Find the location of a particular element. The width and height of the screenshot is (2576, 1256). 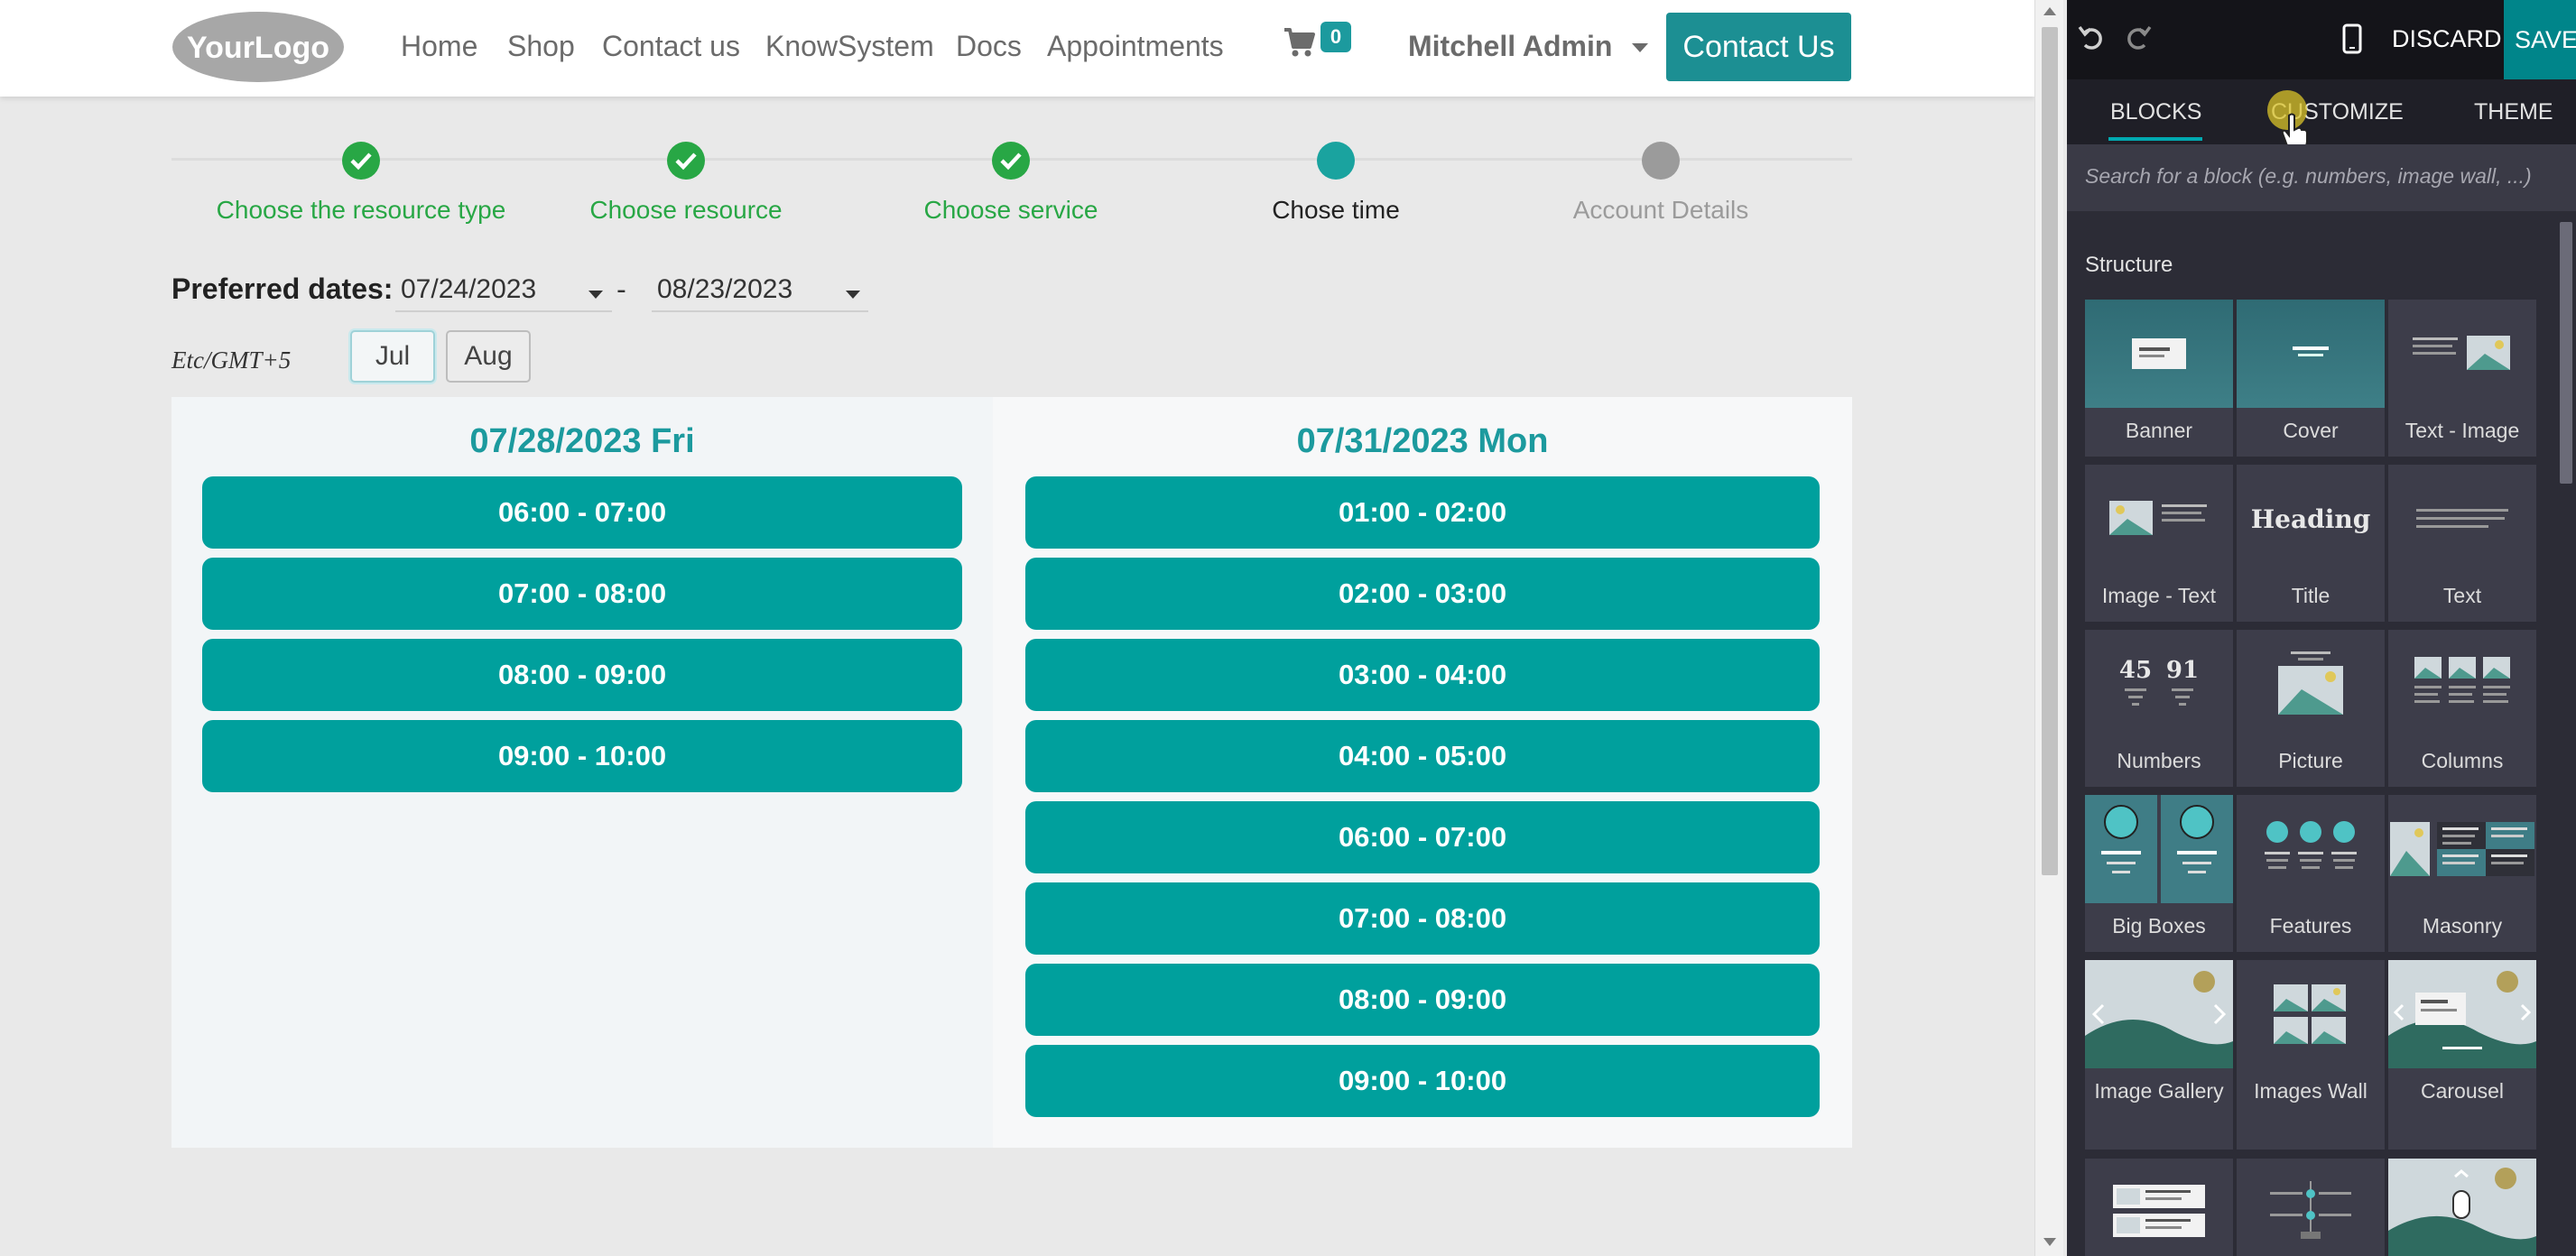

text-thumbnail is located at coordinates (2462, 519).